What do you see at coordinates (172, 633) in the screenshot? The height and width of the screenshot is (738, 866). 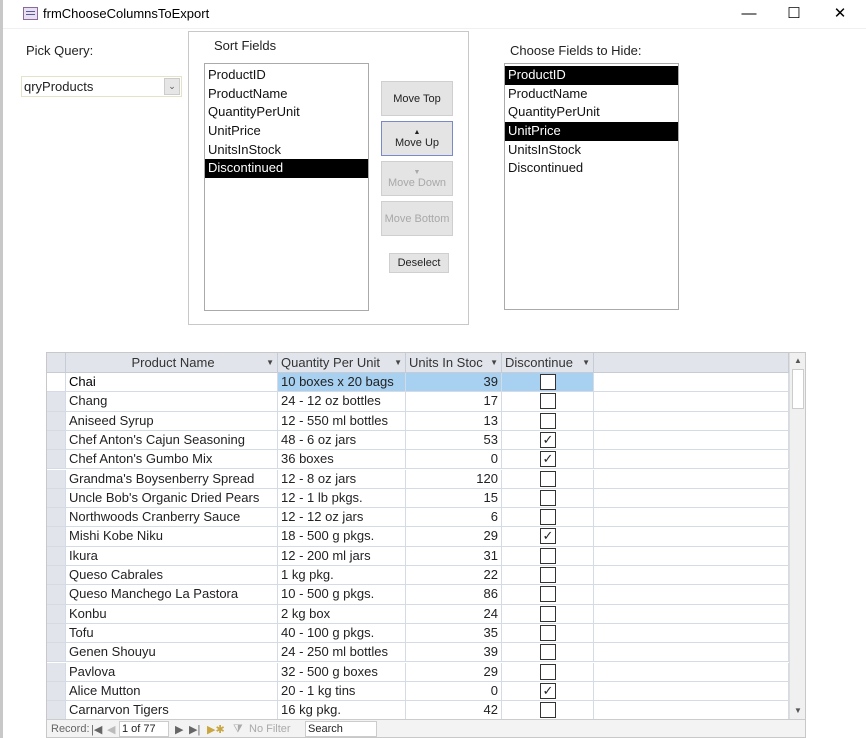 I see `cell-product-name: Tofu` at bounding box center [172, 633].